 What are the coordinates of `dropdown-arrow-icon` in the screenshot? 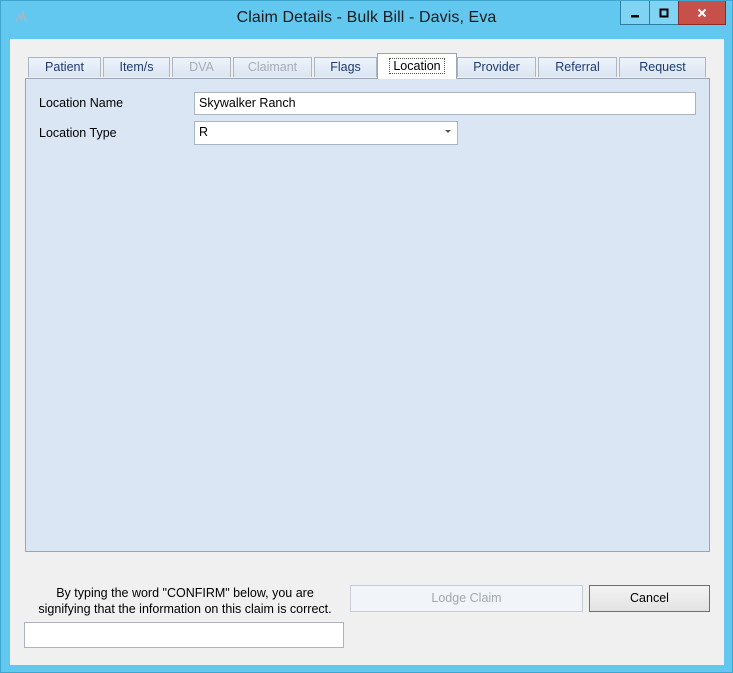 It's located at (448, 131).